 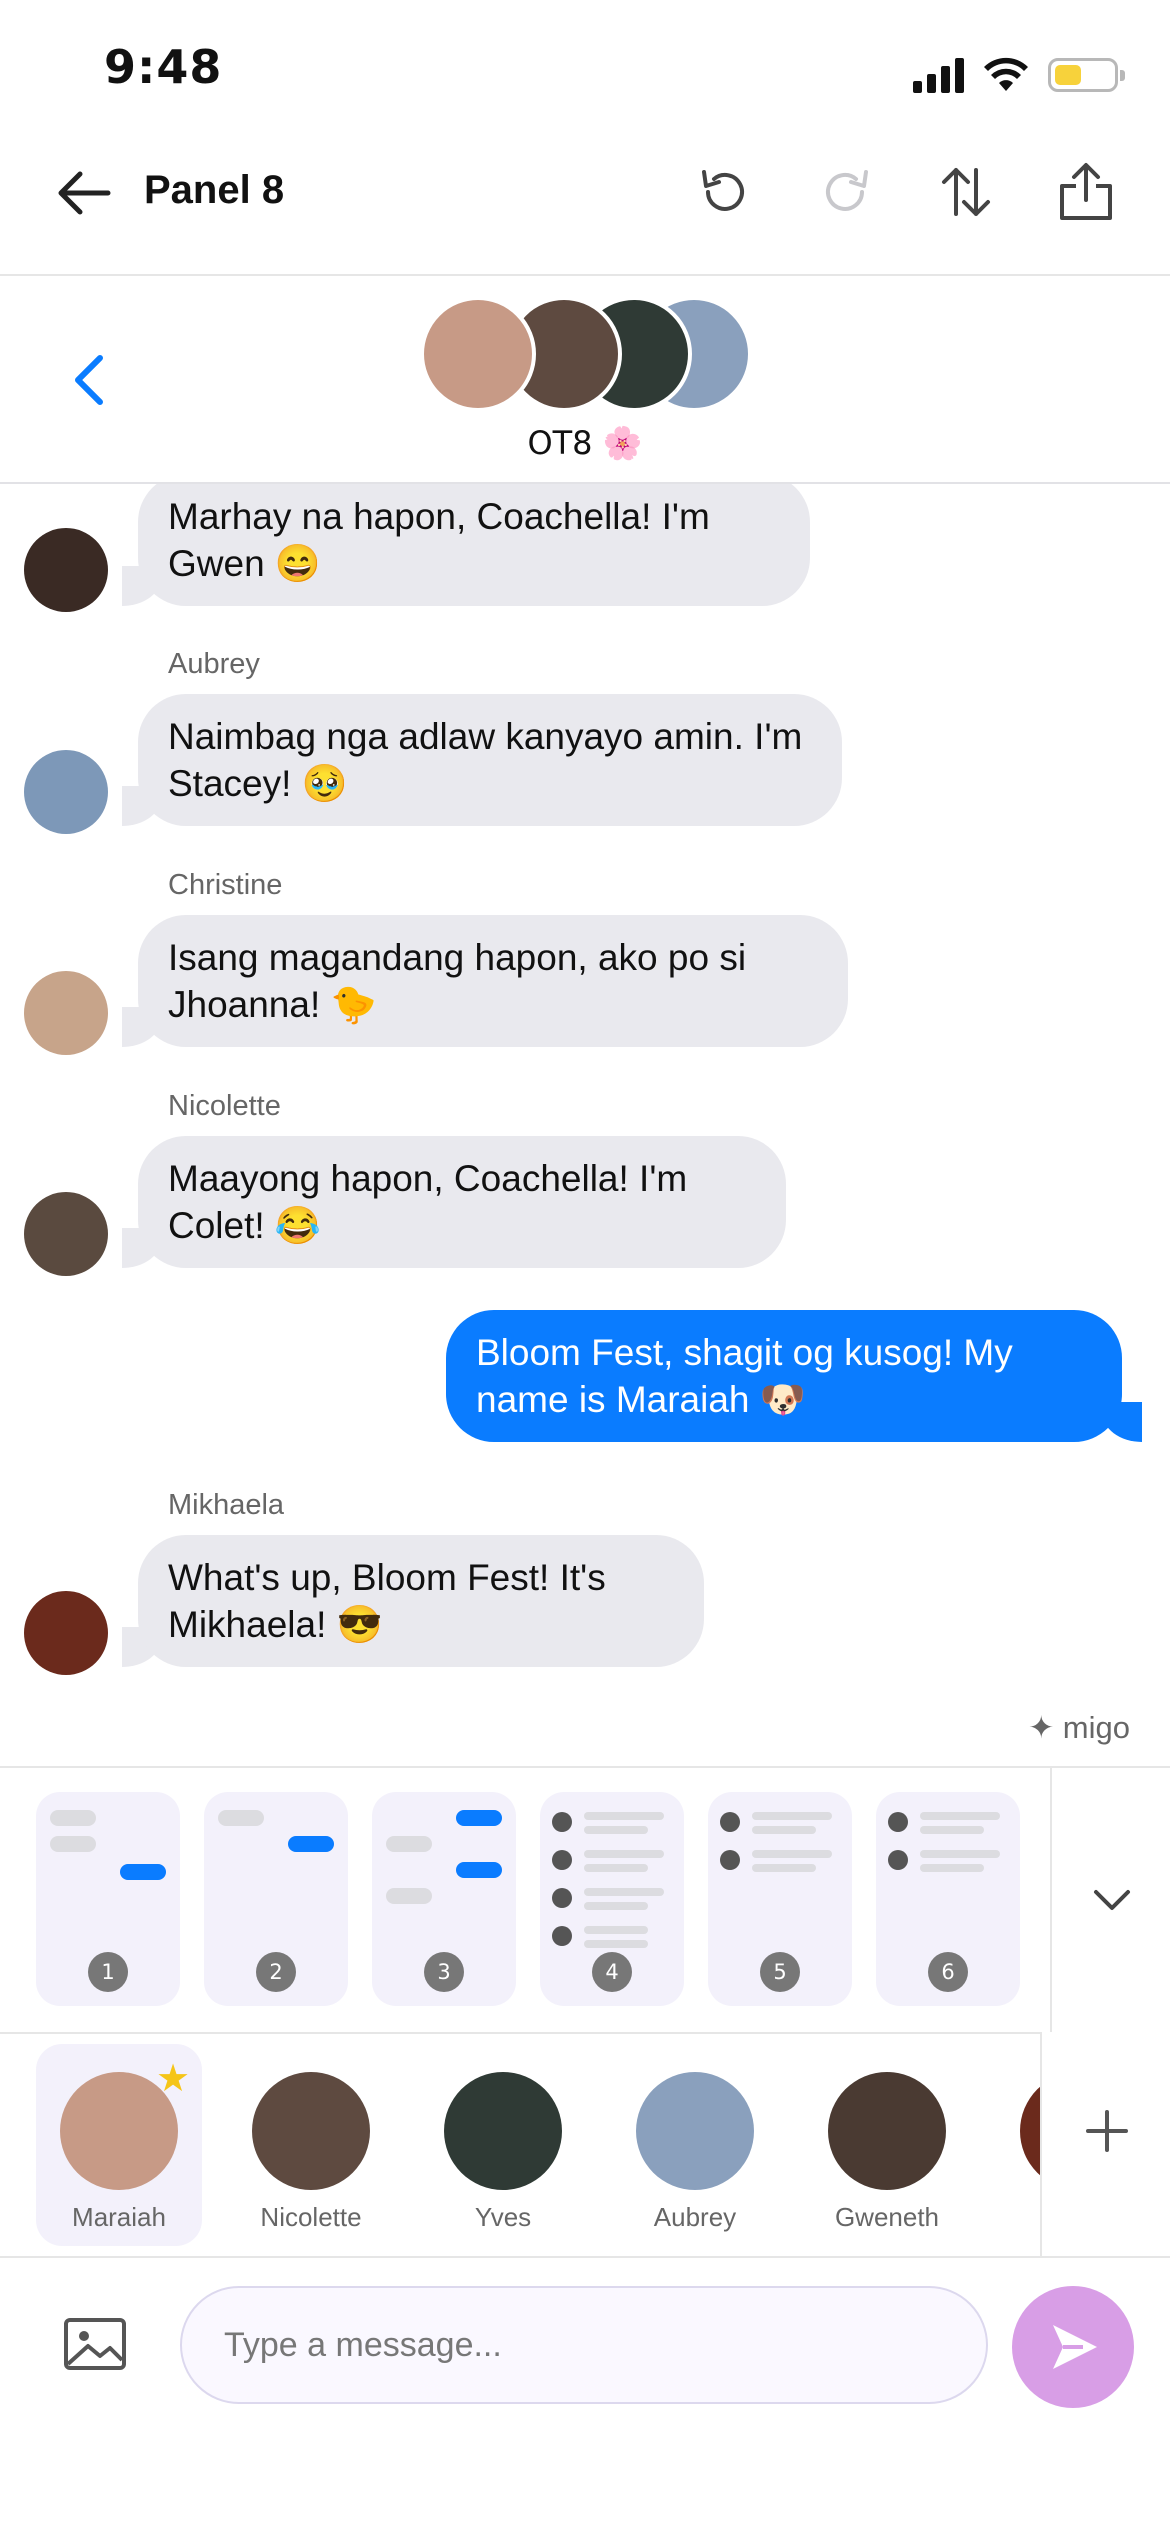 I want to click on chat-header: OT8 🌸, so click(x=585, y=380).